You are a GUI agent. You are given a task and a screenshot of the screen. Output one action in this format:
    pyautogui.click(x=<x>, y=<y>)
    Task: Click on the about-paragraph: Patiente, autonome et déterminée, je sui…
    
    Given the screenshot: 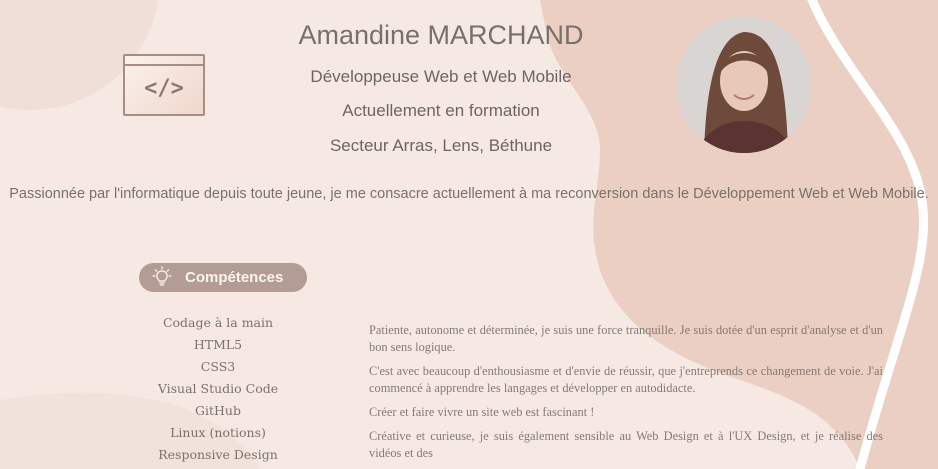 What is the action you would take?
    pyautogui.click(x=626, y=338)
    